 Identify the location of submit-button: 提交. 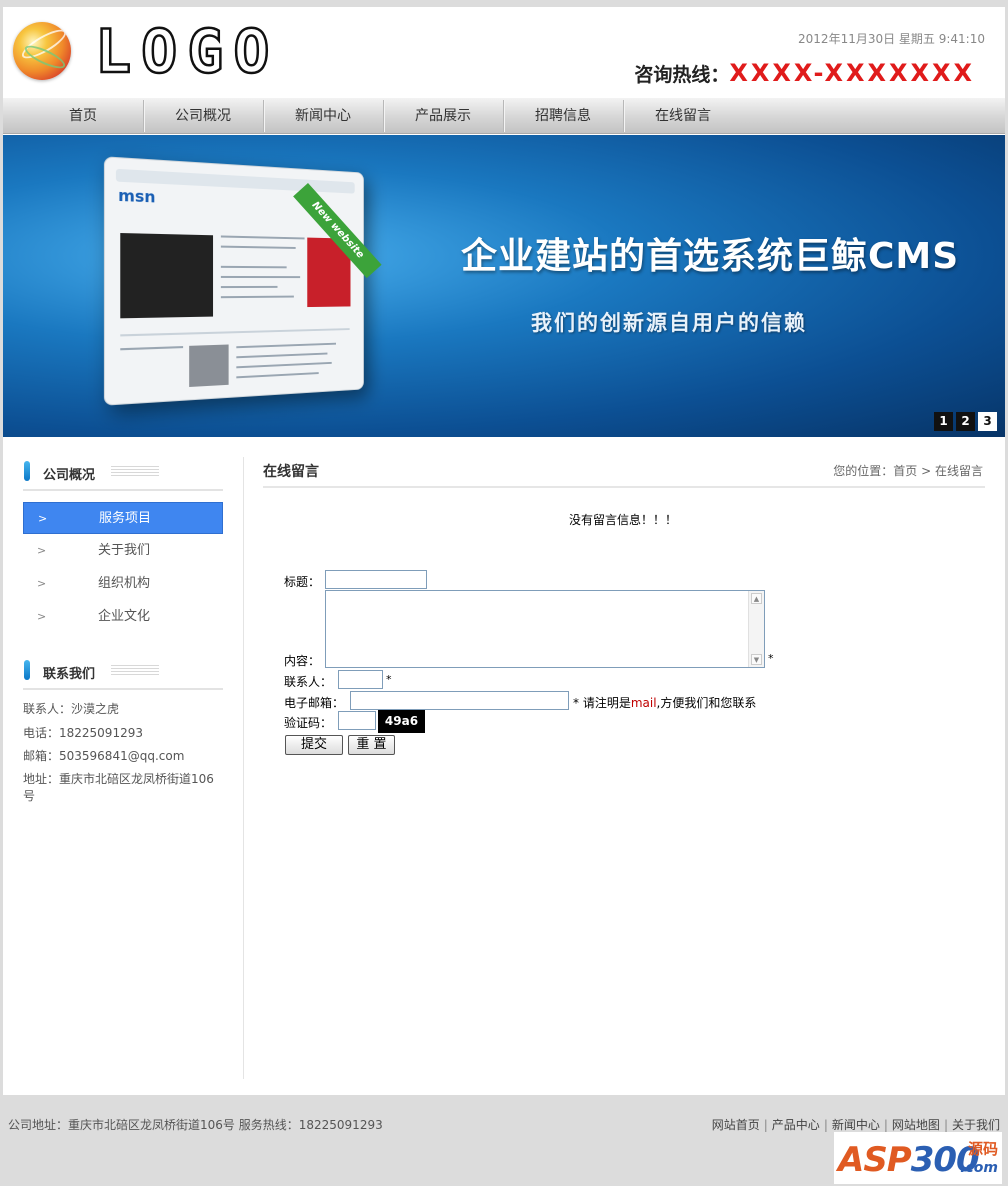
(314, 745).